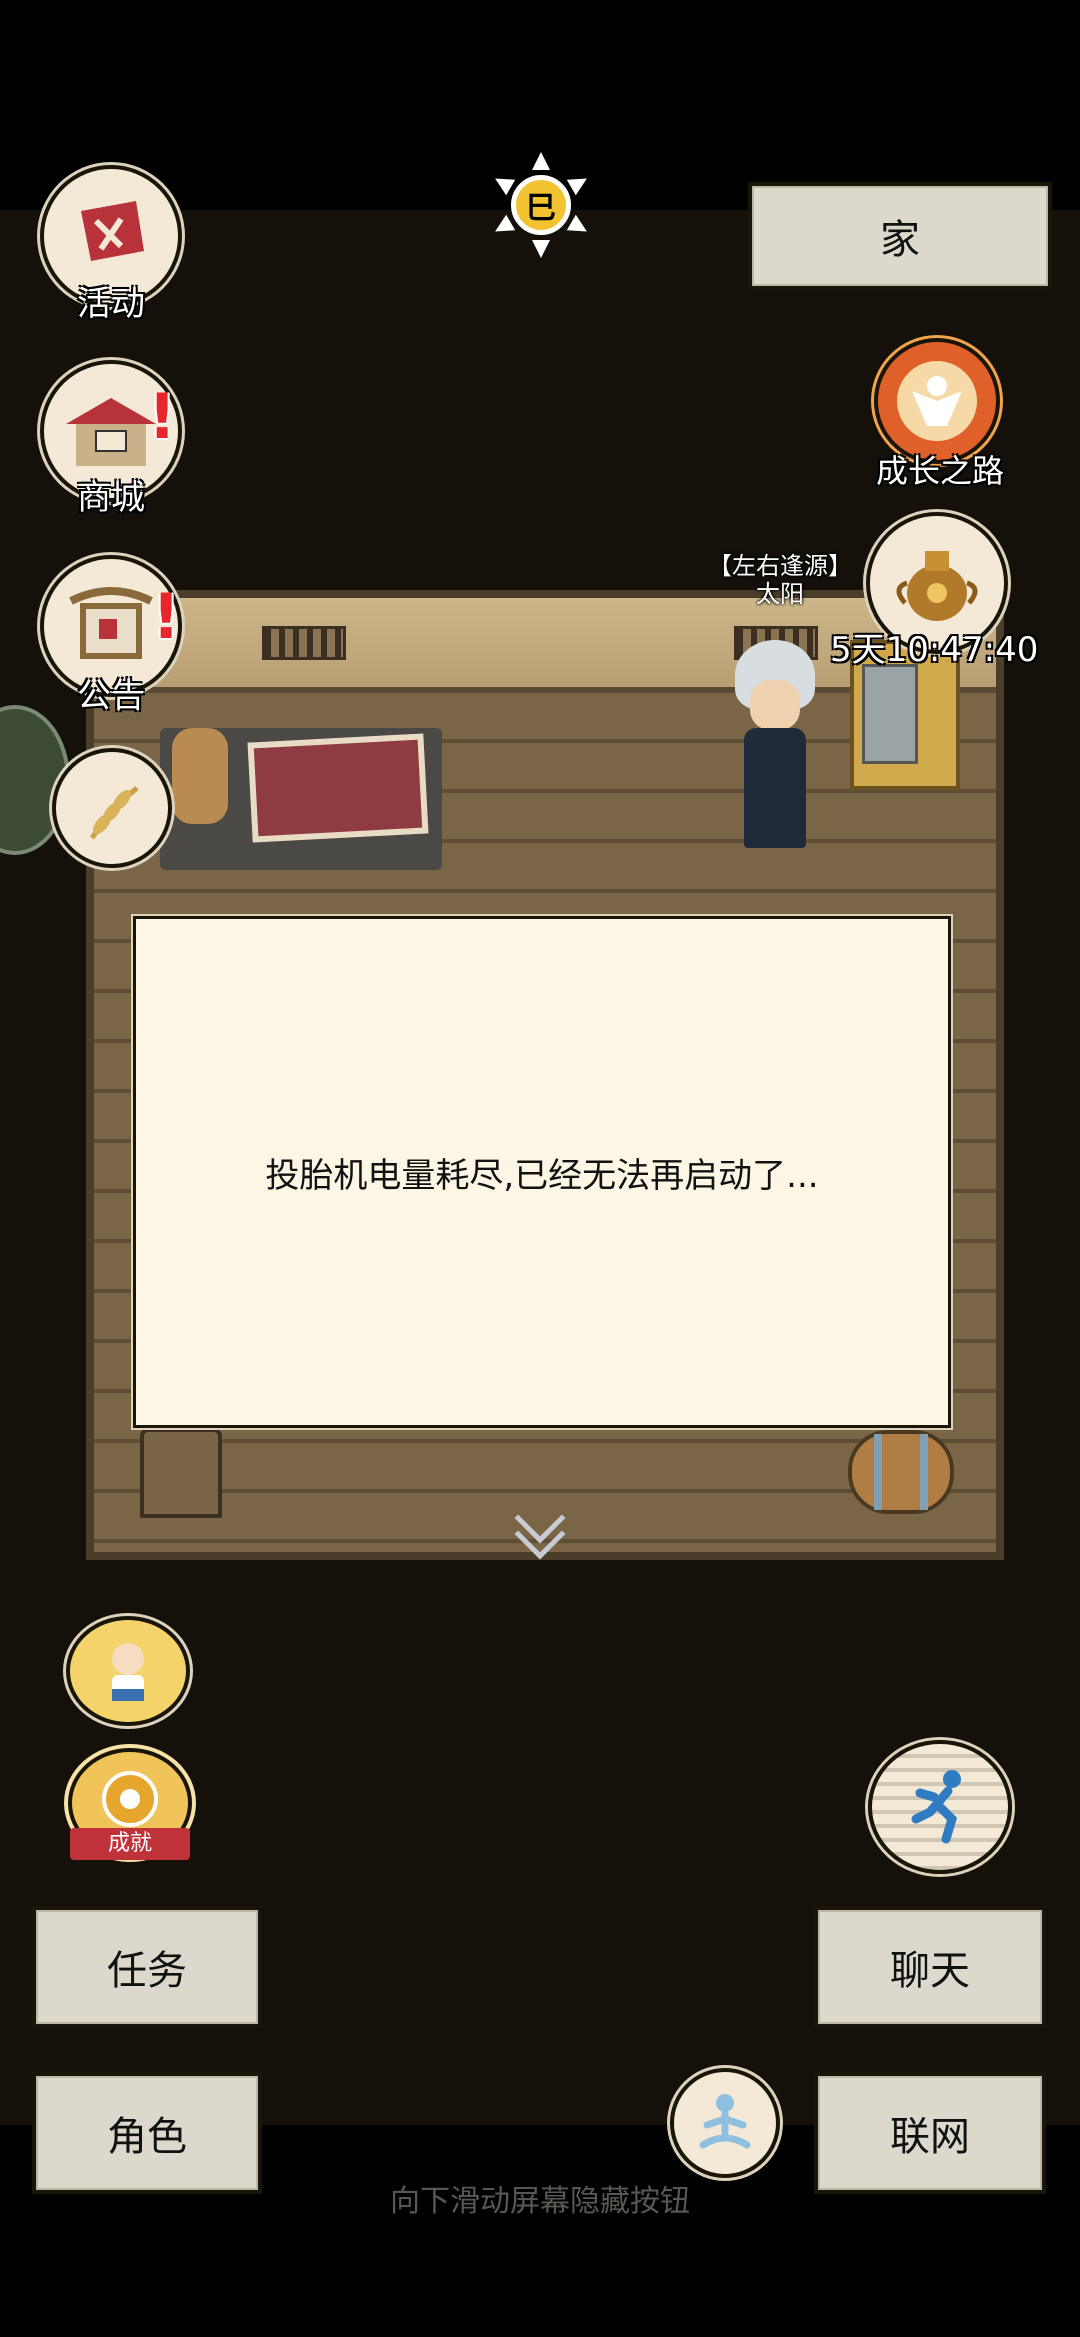 The image size is (1080, 2337). What do you see at coordinates (780, 566) in the screenshot?
I see `character-title: 【左右逢源】` at bounding box center [780, 566].